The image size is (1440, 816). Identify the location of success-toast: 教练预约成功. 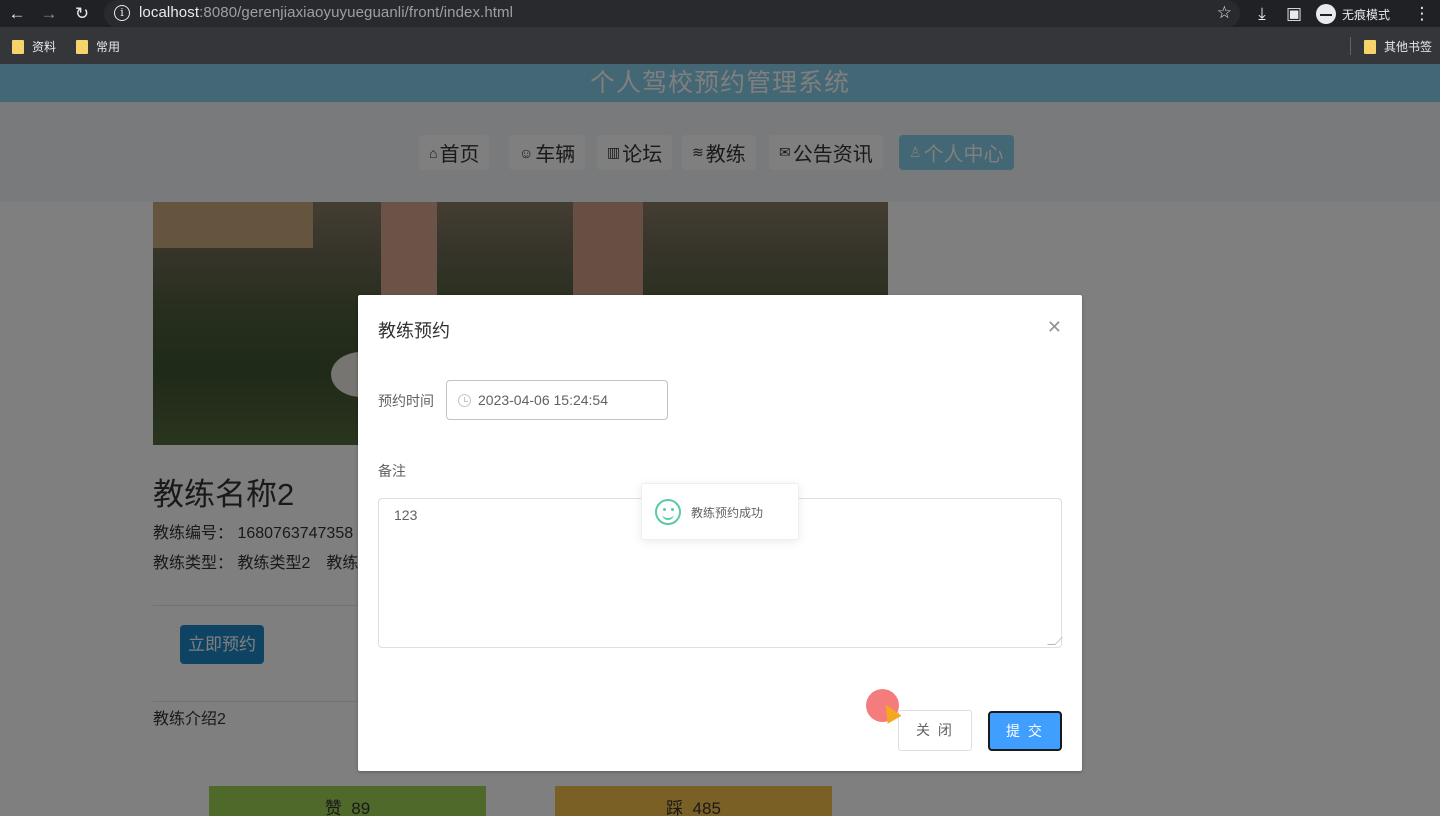
(720, 511).